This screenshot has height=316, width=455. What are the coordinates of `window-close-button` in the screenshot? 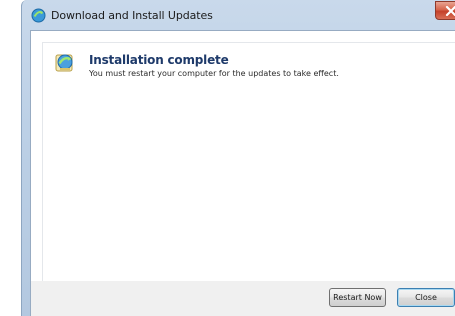 It's located at (445, 10).